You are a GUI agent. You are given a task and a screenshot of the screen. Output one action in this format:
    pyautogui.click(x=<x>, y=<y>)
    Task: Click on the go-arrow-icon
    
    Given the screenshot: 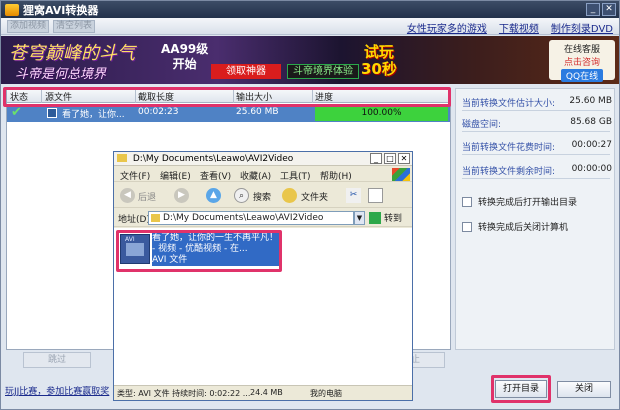 What is the action you would take?
    pyautogui.click(x=375, y=217)
    